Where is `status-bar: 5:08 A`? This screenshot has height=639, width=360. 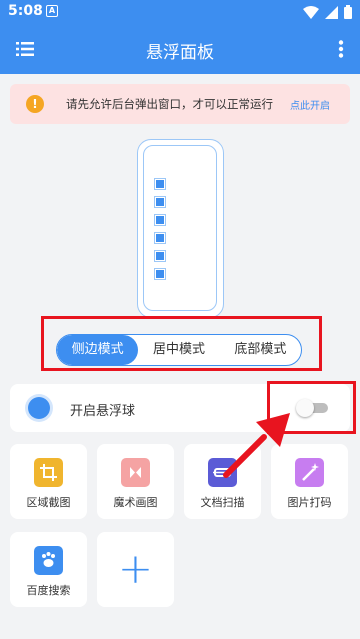 status-bar: 5:08 A is located at coordinates (180, 12).